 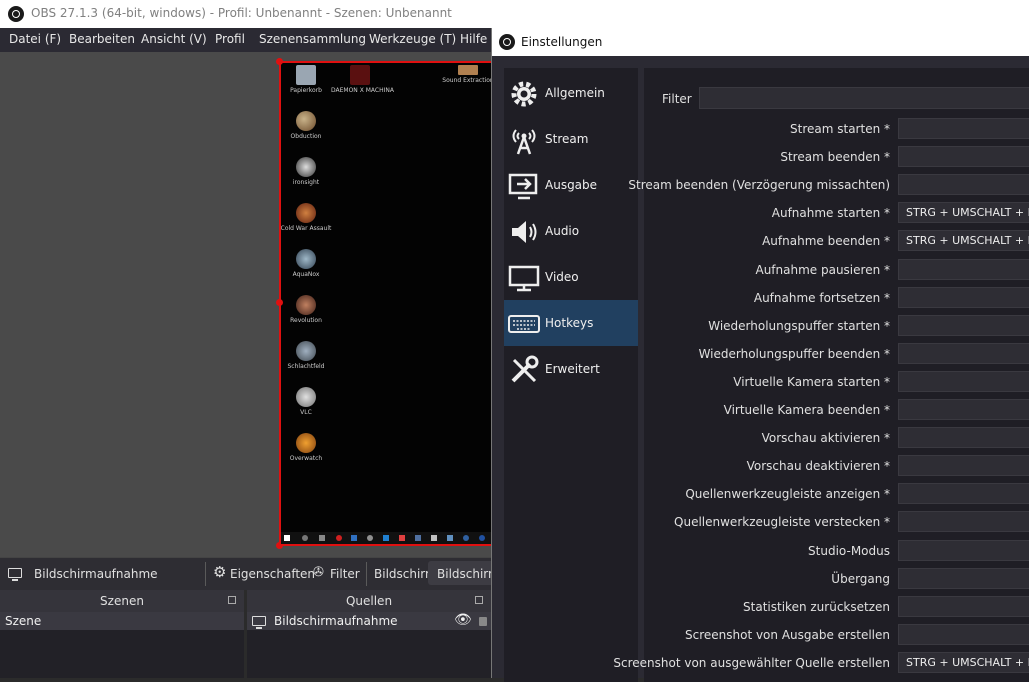 What do you see at coordinates (463, 620) in the screenshot?
I see `eye-visibility-icon: 👁` at bounding box center [463, 620].